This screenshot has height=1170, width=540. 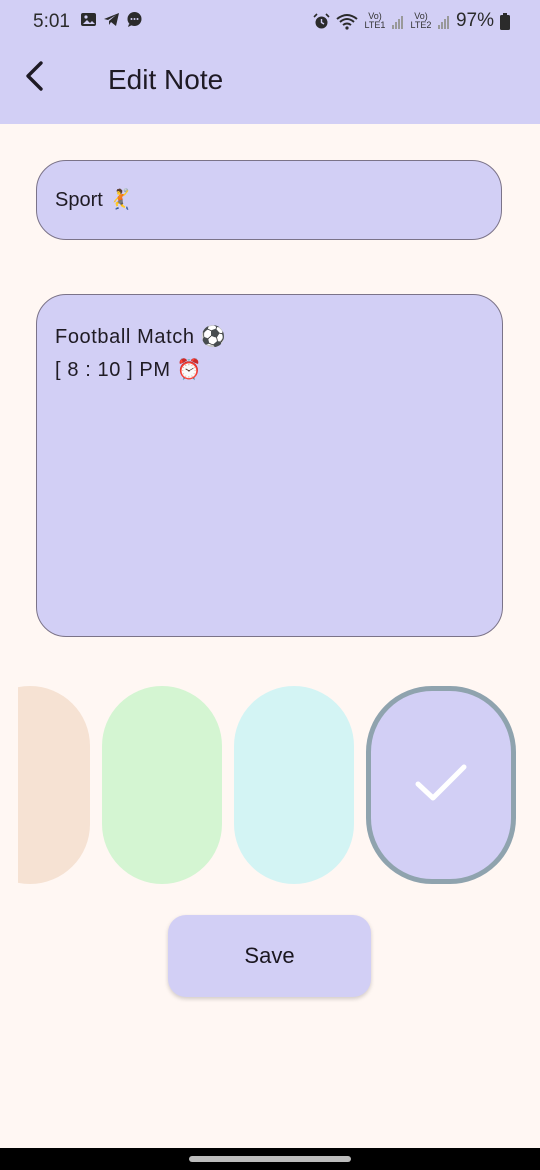 I want to click on save-button: Save, so click(x=269, y=956).